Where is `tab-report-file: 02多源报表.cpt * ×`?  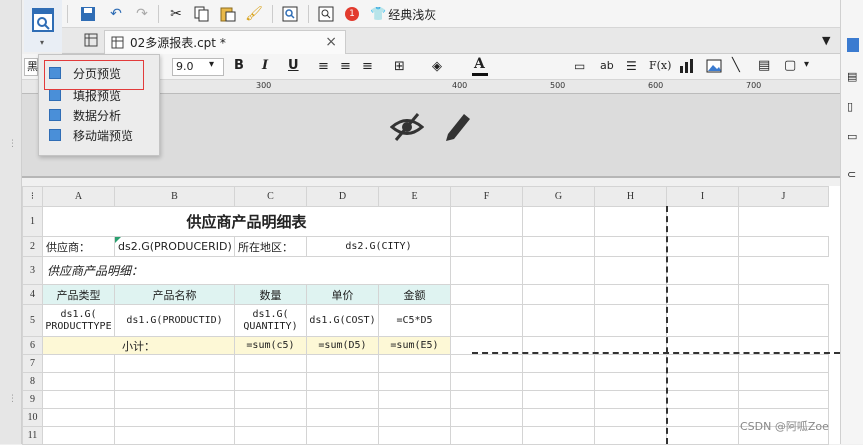 tab-report-file: 02多源报表.cpt * × is located at coordinates (225, 42).